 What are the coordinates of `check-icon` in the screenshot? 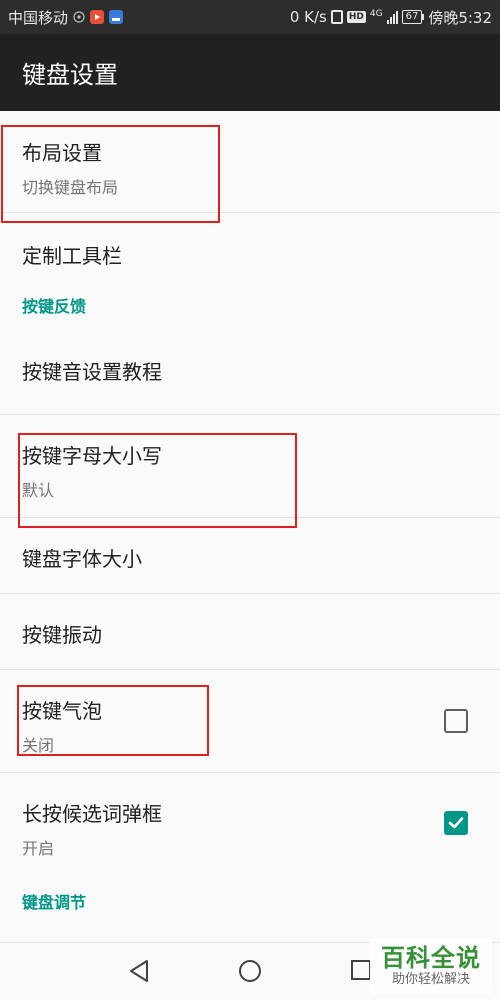 It's located at (456, 823).